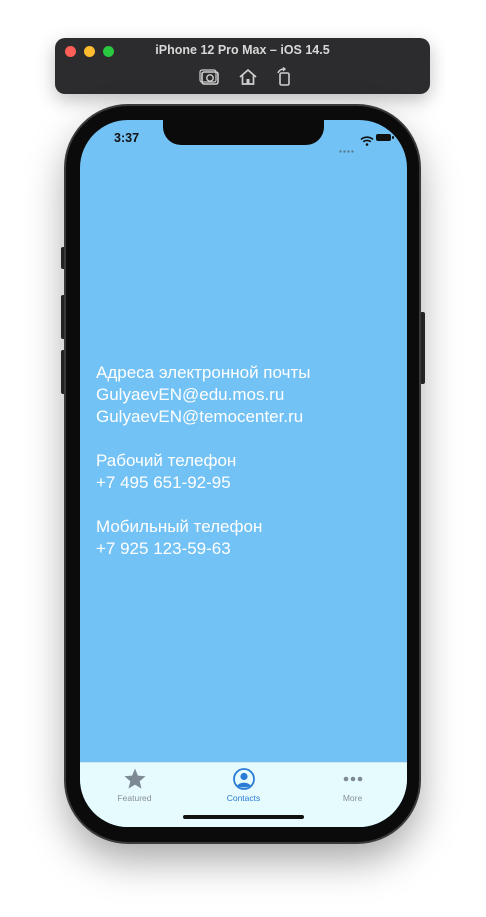  I want to click on email-heading: Адреса электронной почты, so click(203, 372).